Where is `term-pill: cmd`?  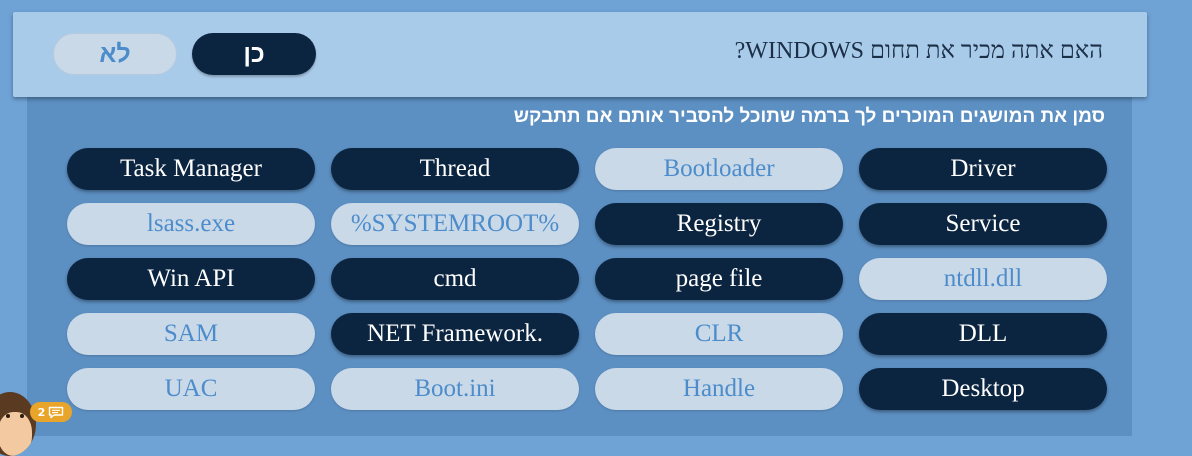
term-pill: cmd is located at coordinates (455, 279).